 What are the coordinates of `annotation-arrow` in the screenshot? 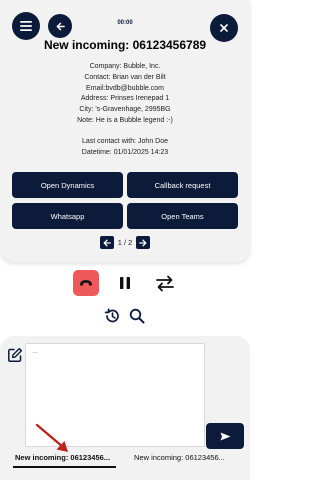 It's located at (51, 437).